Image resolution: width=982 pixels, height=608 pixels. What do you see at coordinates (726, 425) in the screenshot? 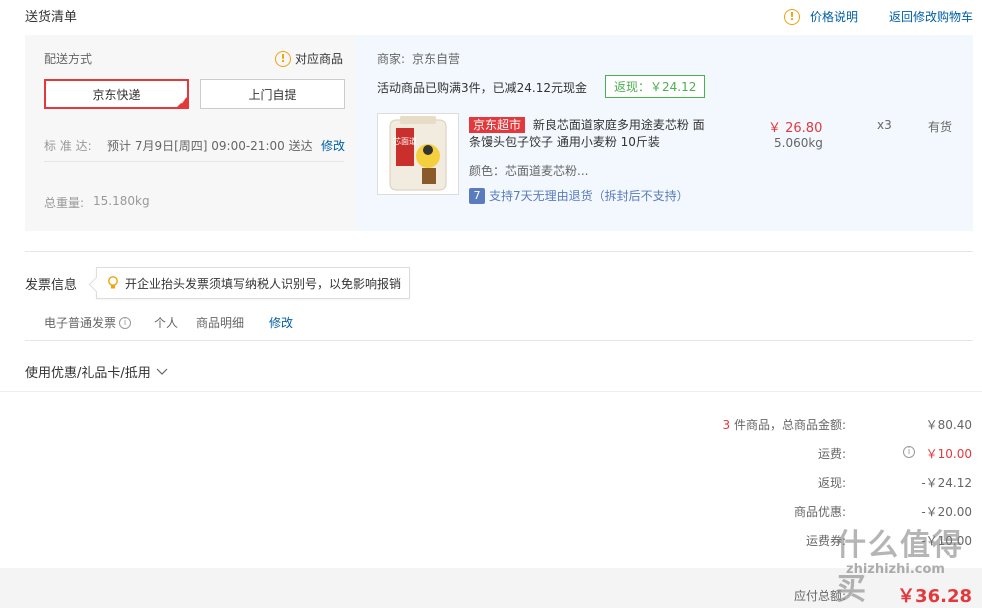
I see `item-count: 3` at bounding box center [726, 425].